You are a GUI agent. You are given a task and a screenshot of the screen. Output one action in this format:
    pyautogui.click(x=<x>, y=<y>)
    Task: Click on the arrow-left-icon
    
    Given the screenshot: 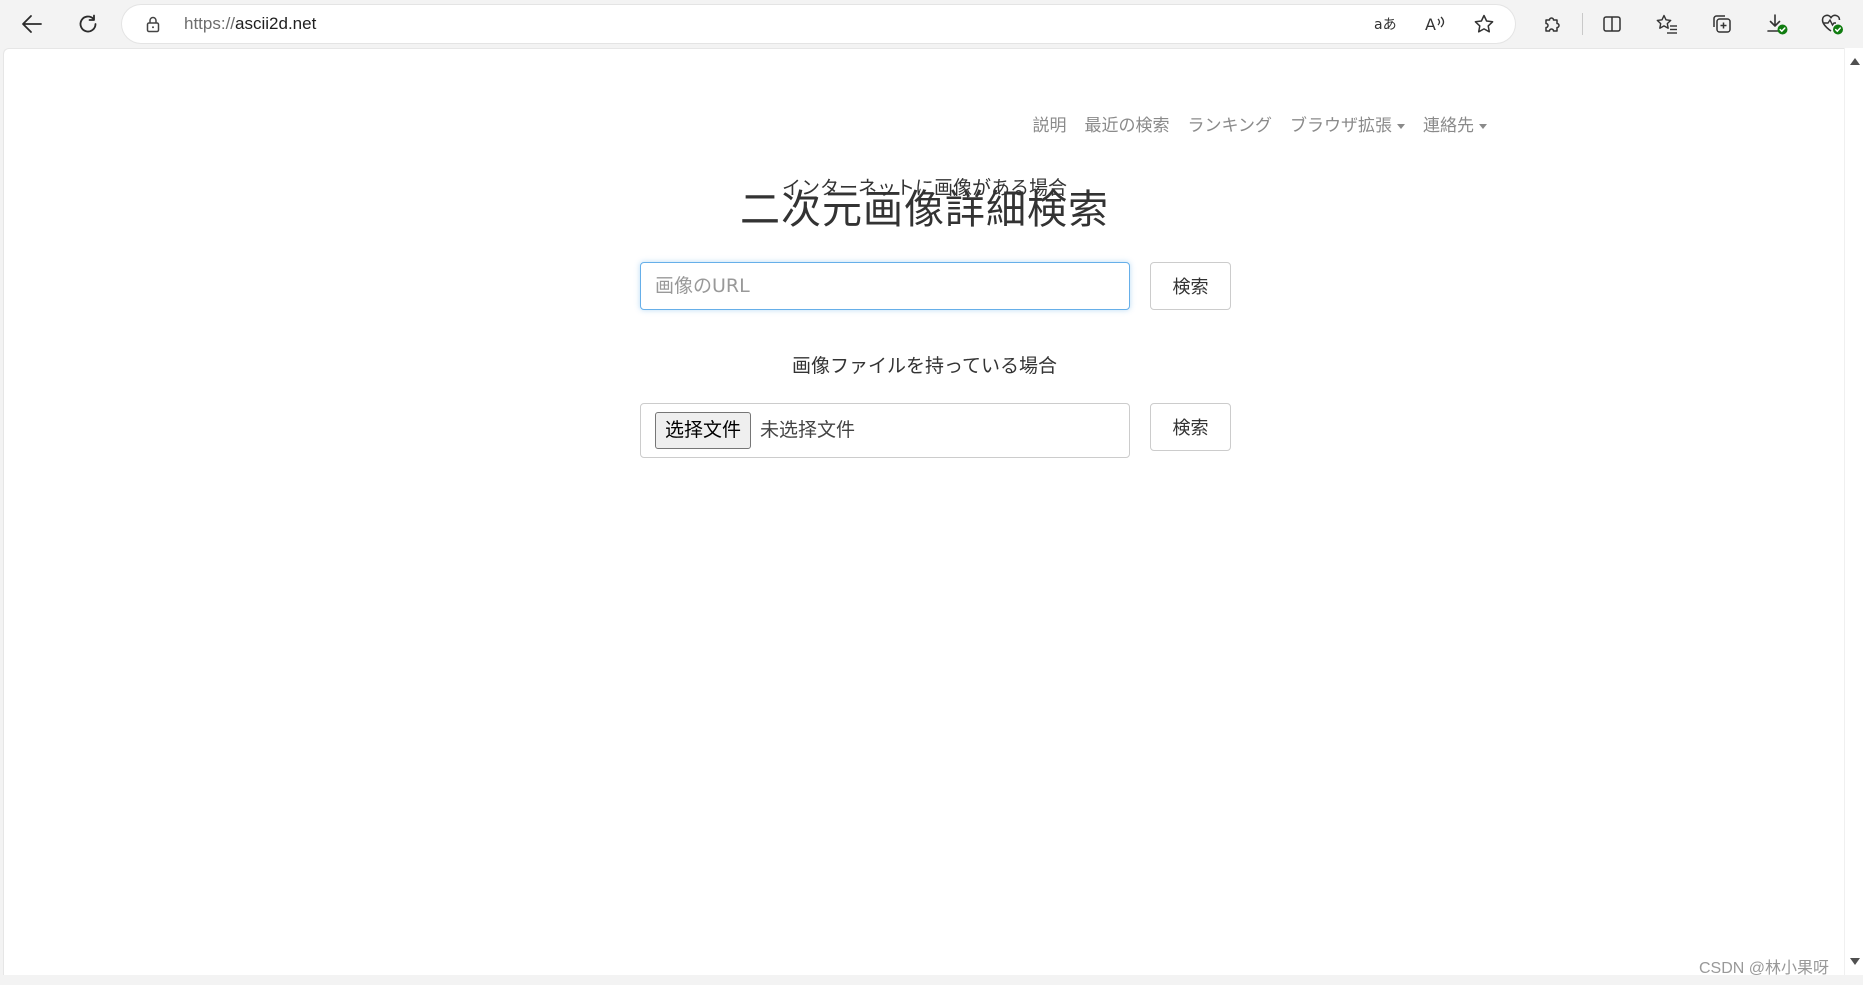 What is the action you would take?
    pyautogui.click(x=32, y=24)
    